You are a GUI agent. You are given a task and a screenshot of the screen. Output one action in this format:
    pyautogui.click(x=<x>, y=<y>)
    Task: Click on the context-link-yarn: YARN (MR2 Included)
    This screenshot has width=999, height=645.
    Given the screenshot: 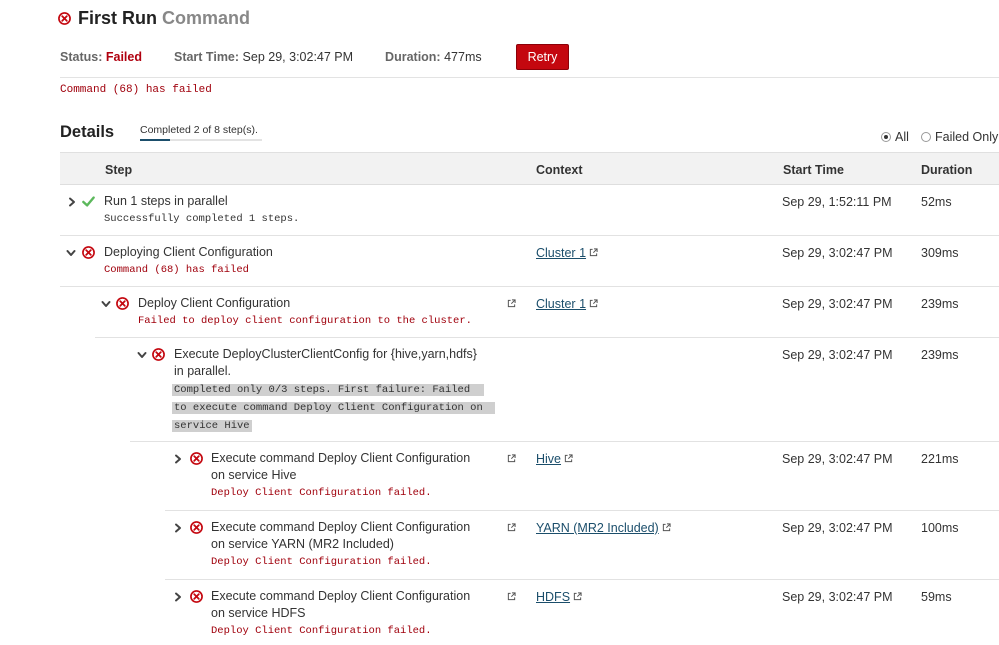 What is the action you would take?
    pyautogui.click(x=603, y=528)
    